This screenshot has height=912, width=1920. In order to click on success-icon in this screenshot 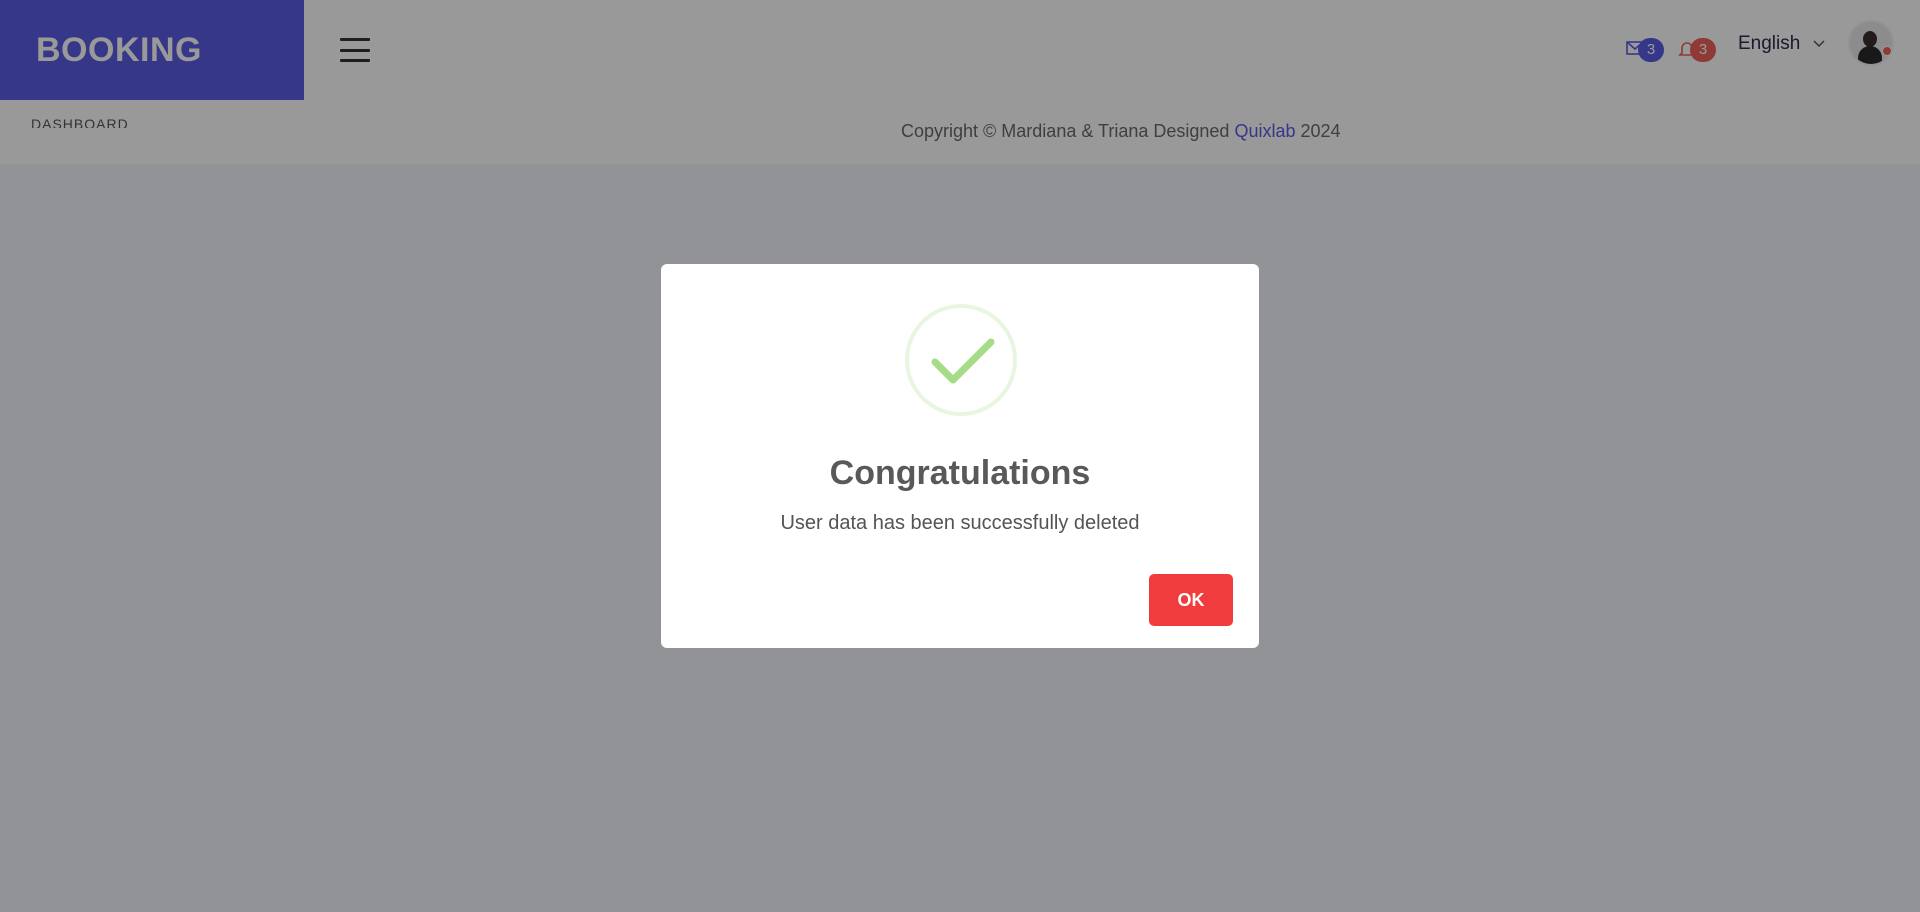, I will do `click(961, 360)`.